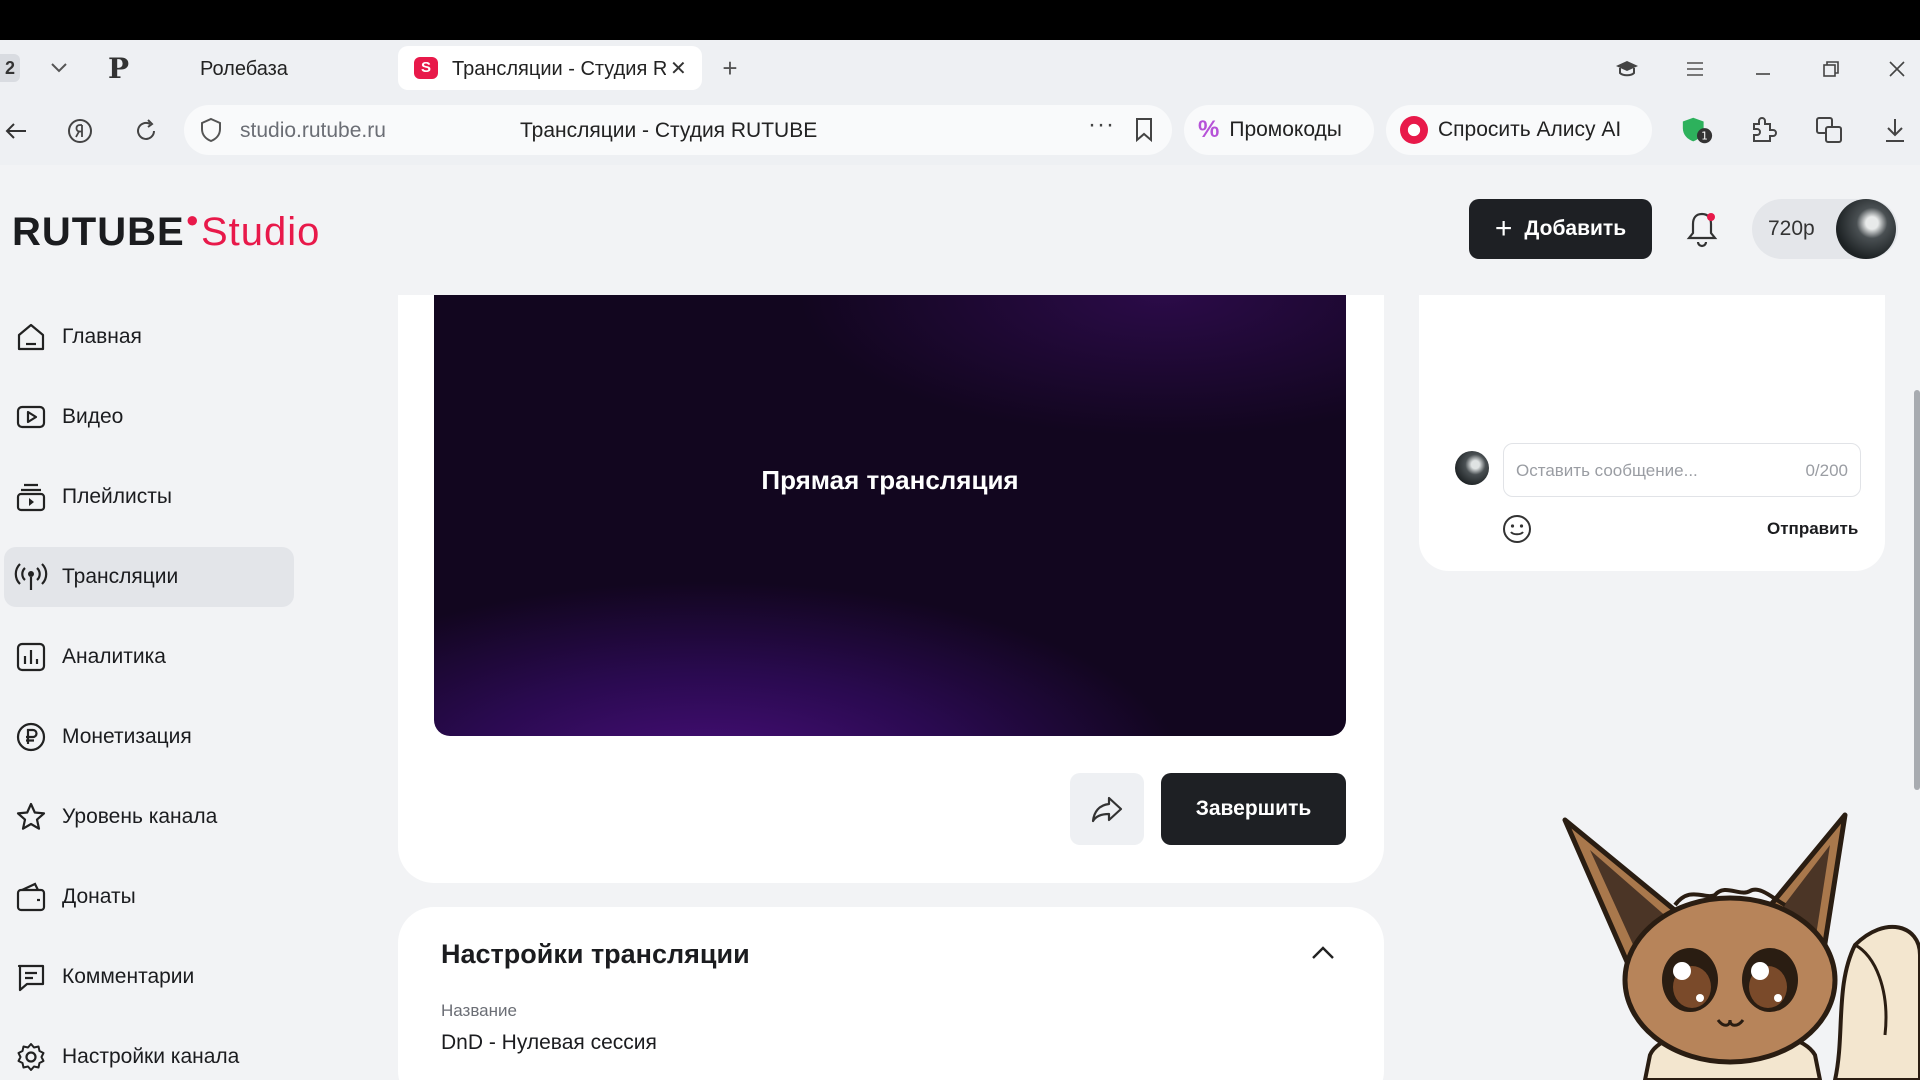  Describe the element at coordinates (1825, 229) in the screenshot. I see `quality-selector: 720p` at that location.